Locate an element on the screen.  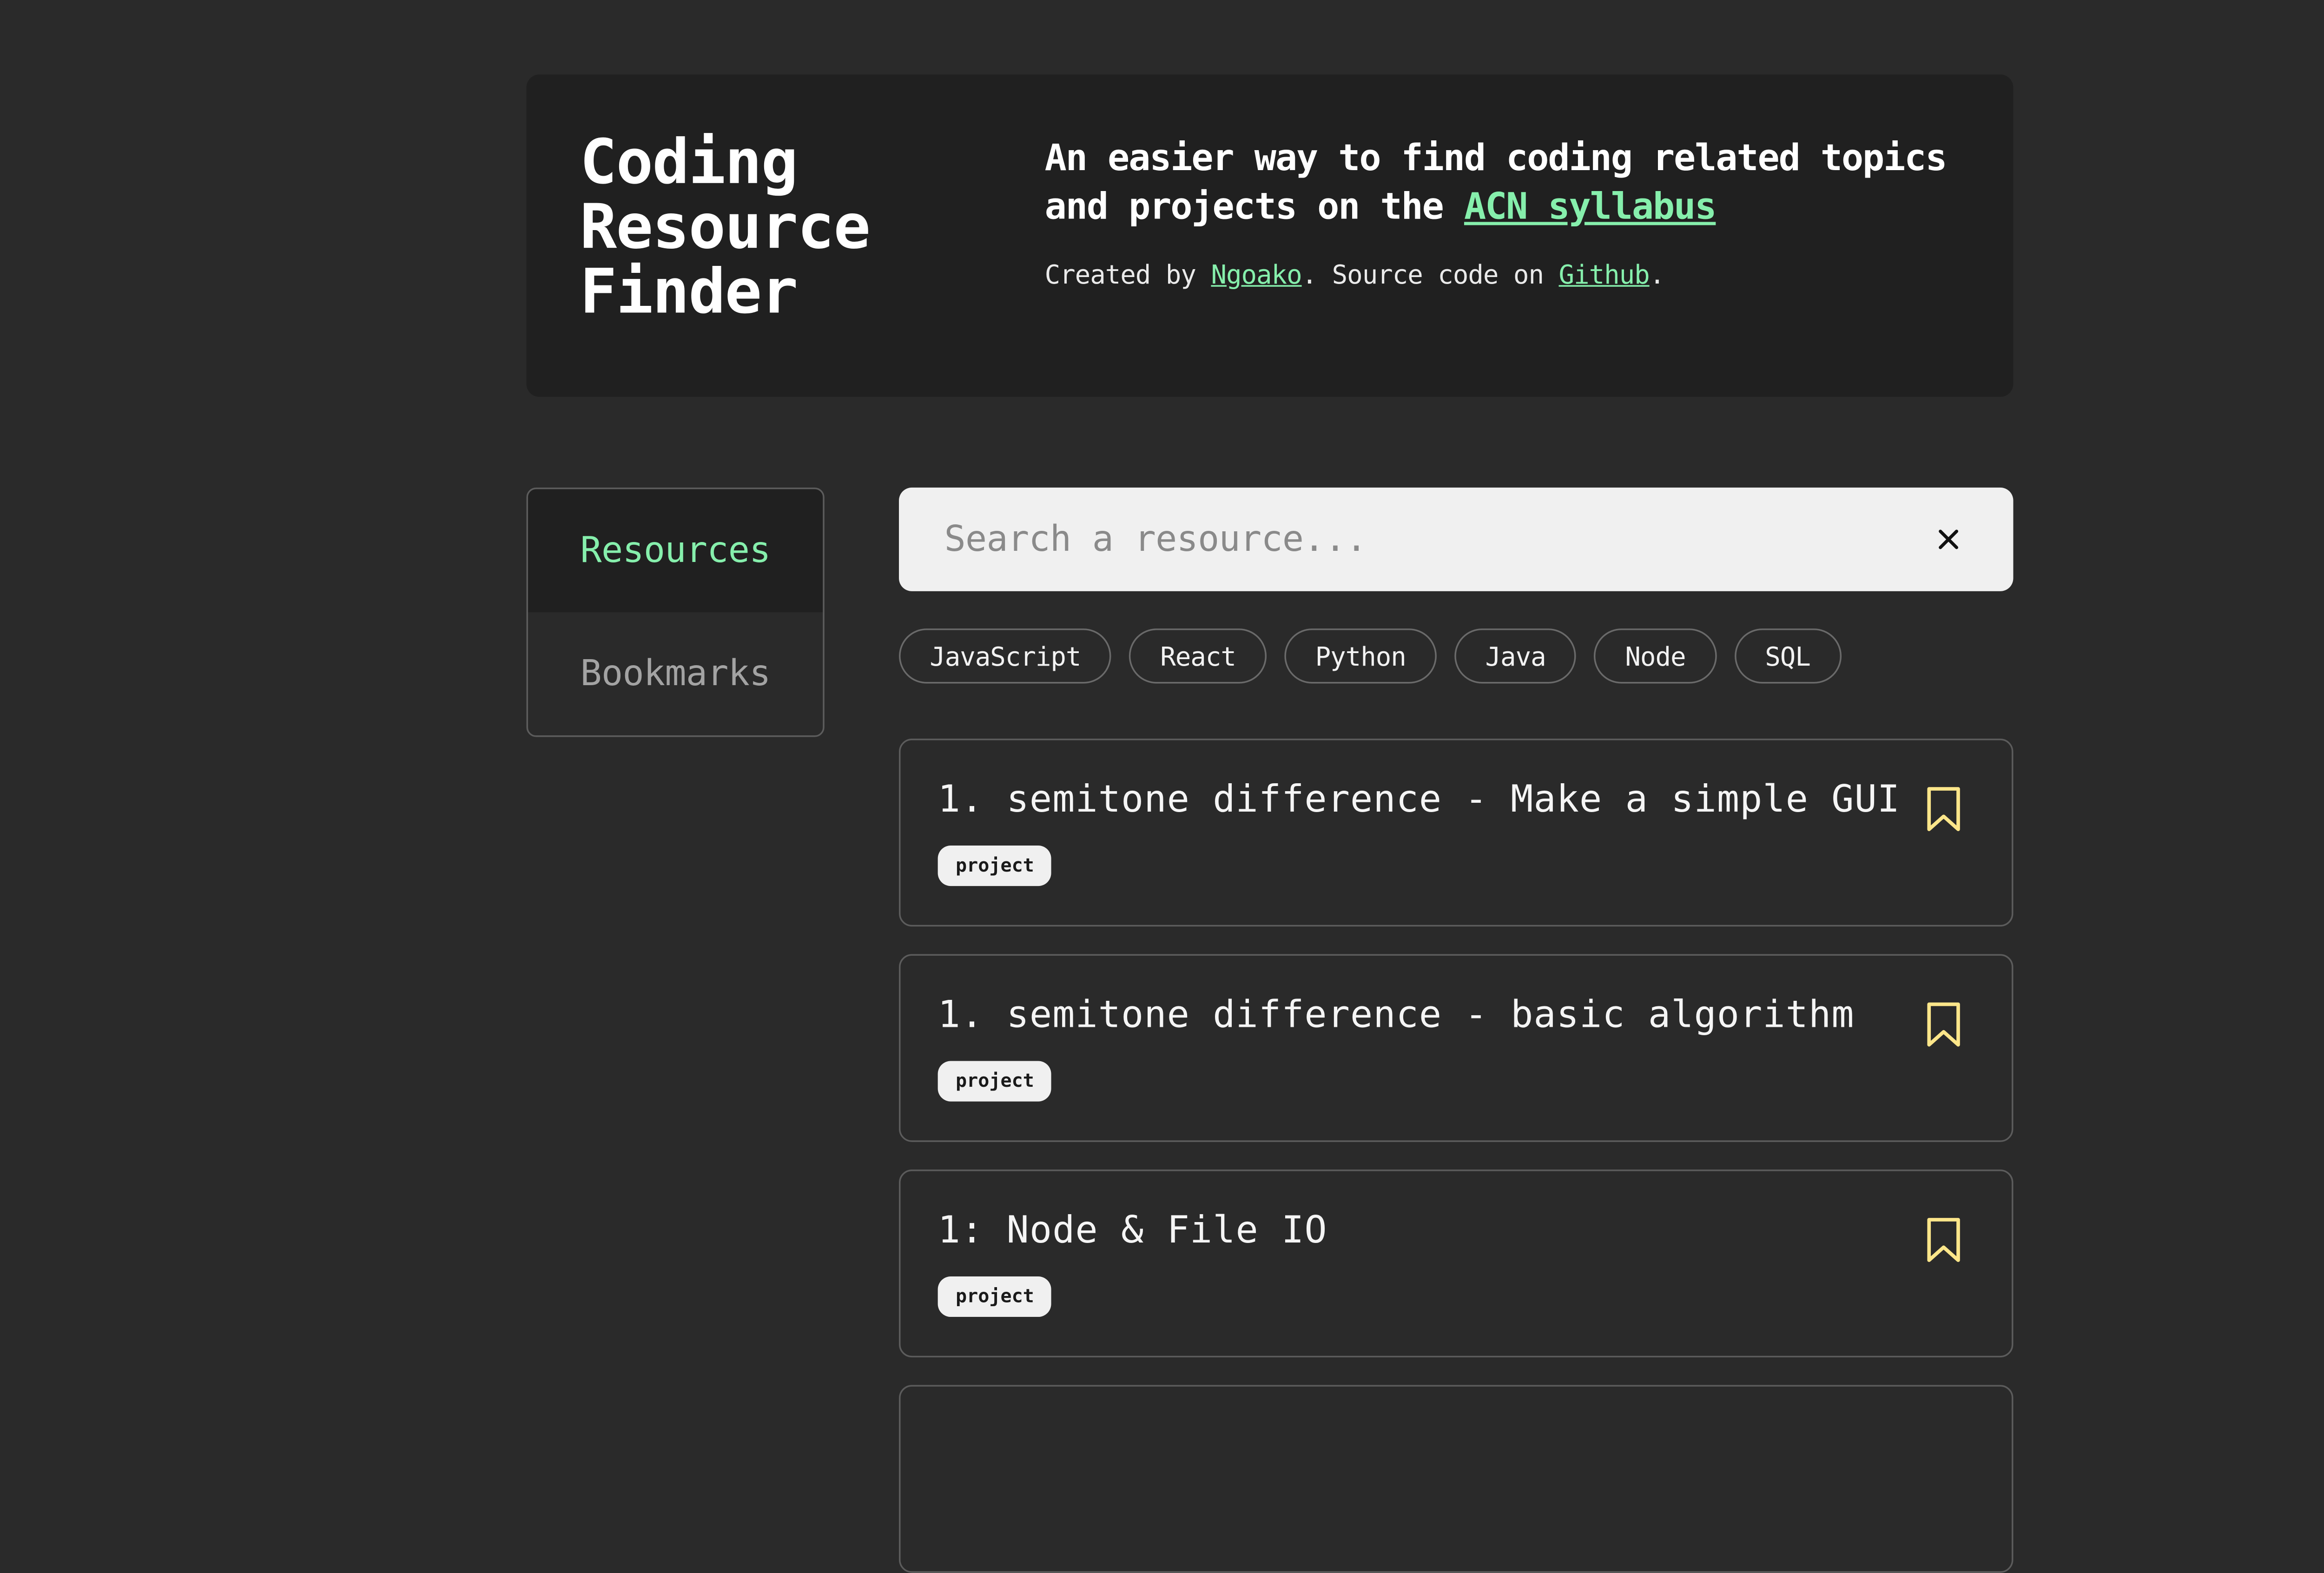
credits-end: . is located at coordinates (1657, 275).